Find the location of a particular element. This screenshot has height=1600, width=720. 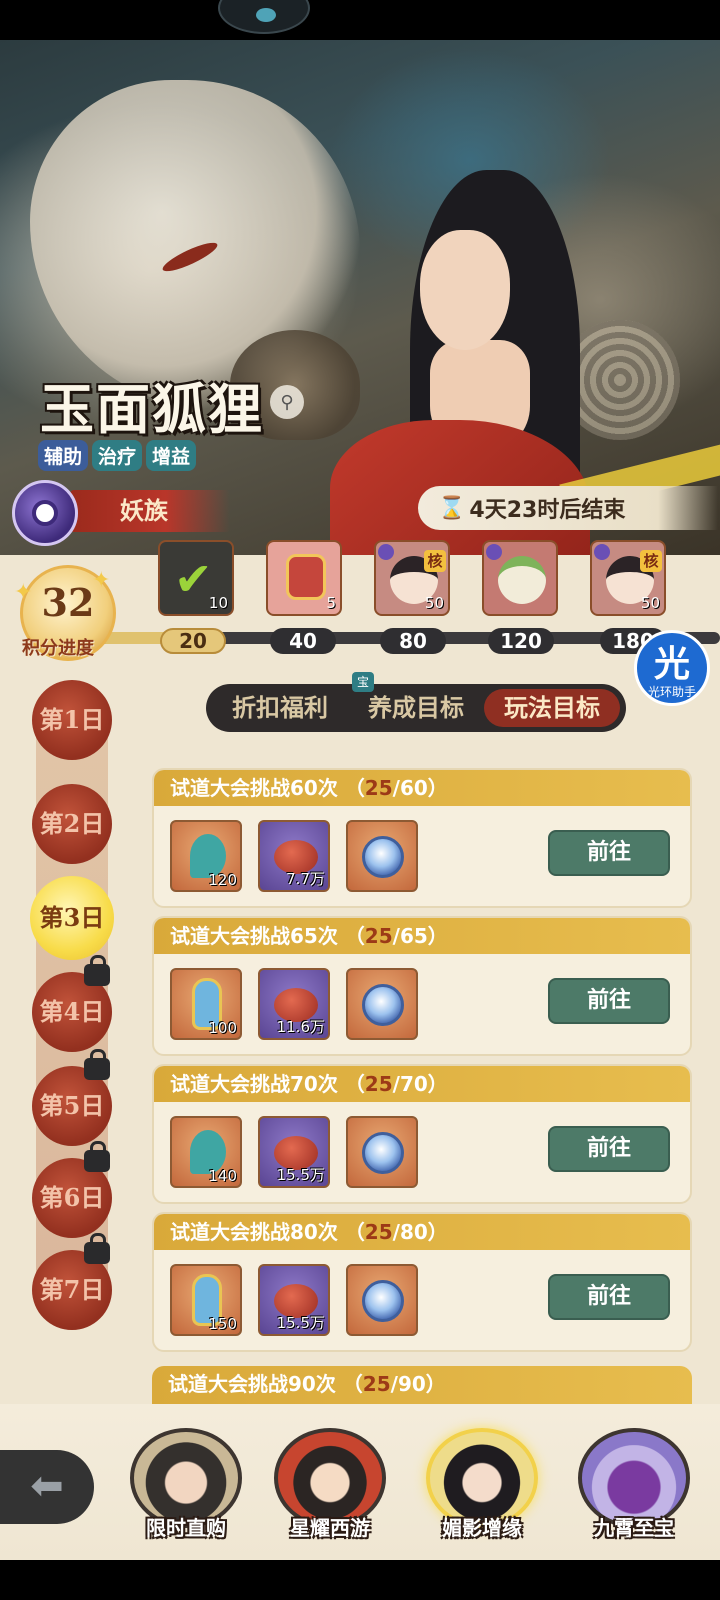

tab-discount: 折扣福利 is located at coordinates (280, 708).